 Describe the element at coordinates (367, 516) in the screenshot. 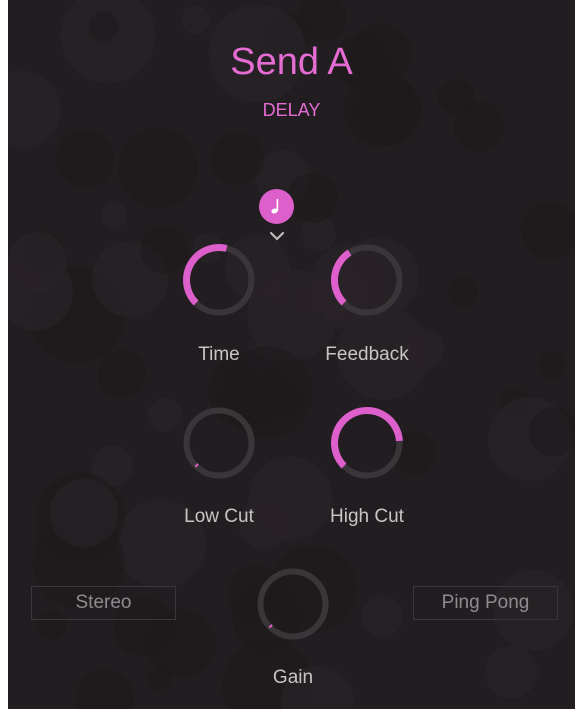

I see `knob-label-high-cut: High Cut` at that location.